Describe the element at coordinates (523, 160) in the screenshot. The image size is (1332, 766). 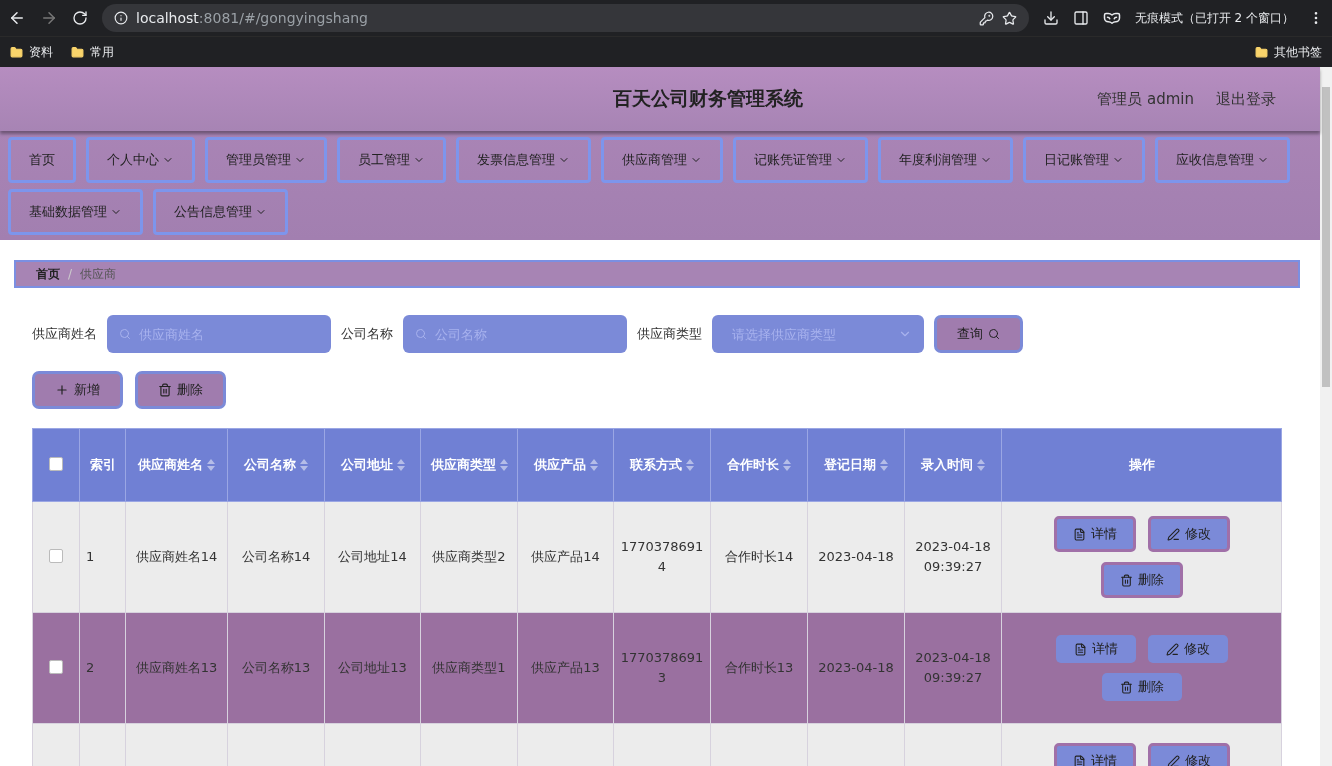
I see `nav-item: 发票信息管理` at that location.